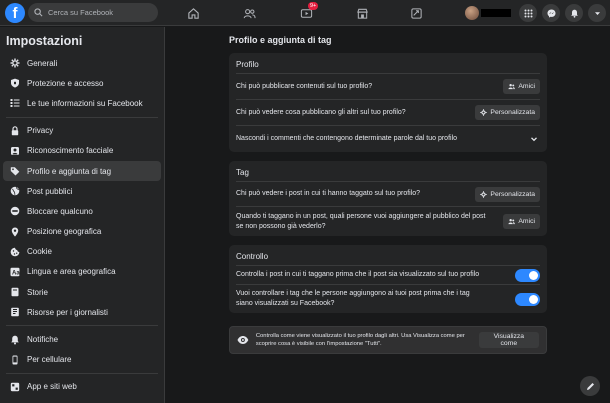 This screenshot has width=610, height=403. What do you see at coordinates (60, 211) in the screenshot?
I see `sidebar-item-label: Bloccare qualcuno` at bounding box center [60, 211].